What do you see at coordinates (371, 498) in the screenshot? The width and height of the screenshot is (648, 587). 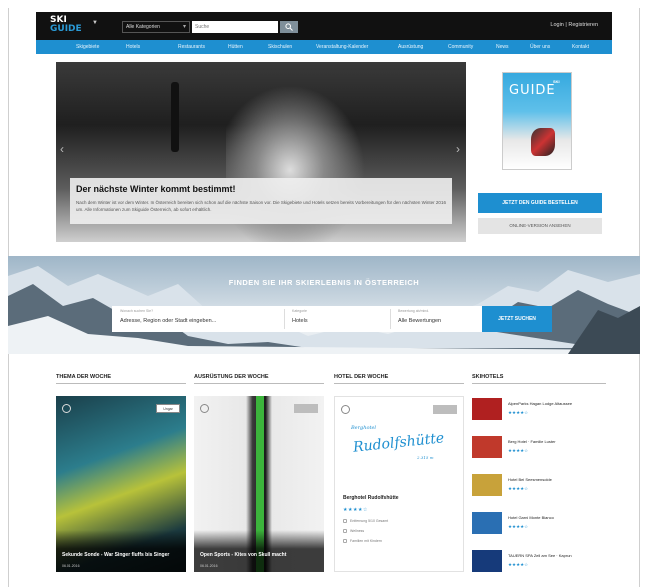 I see `hotel-name: Berghotel Rudolfshütte` at bounding box center [371, 498].